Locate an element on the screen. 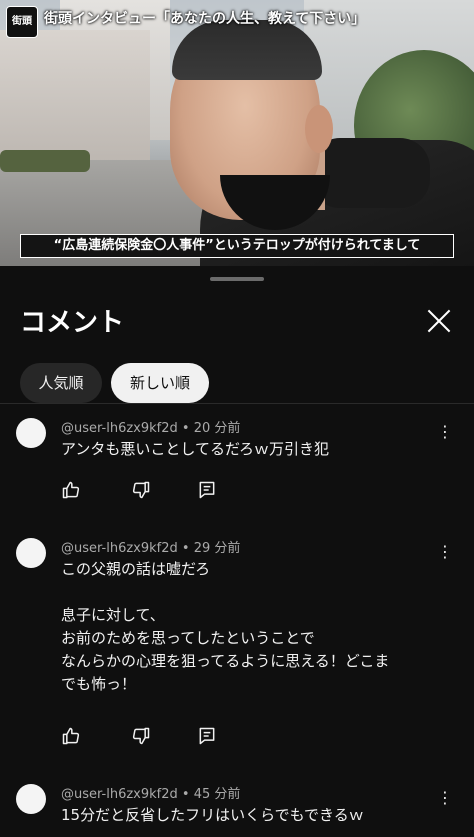 The height and width of the screenshot is (837, 474). interviewee-hair is located at coordinates (247, 50).